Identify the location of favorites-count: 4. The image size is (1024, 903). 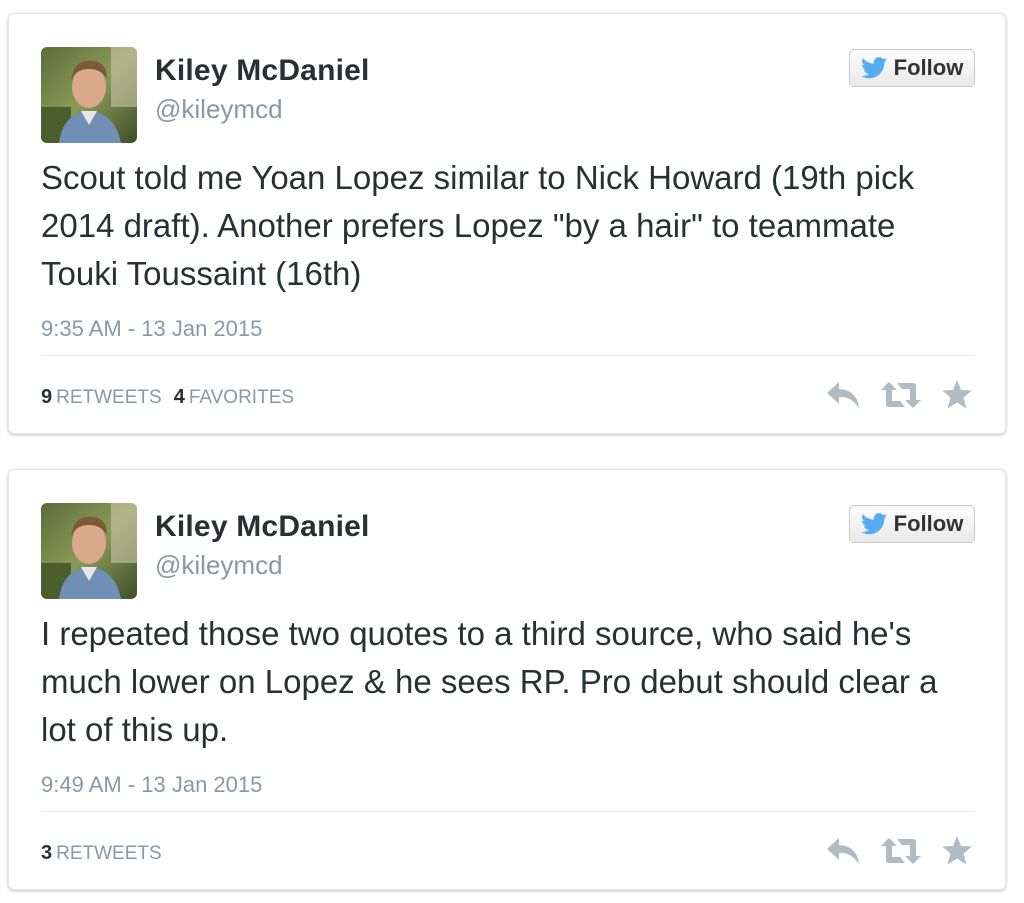
(179, 397).